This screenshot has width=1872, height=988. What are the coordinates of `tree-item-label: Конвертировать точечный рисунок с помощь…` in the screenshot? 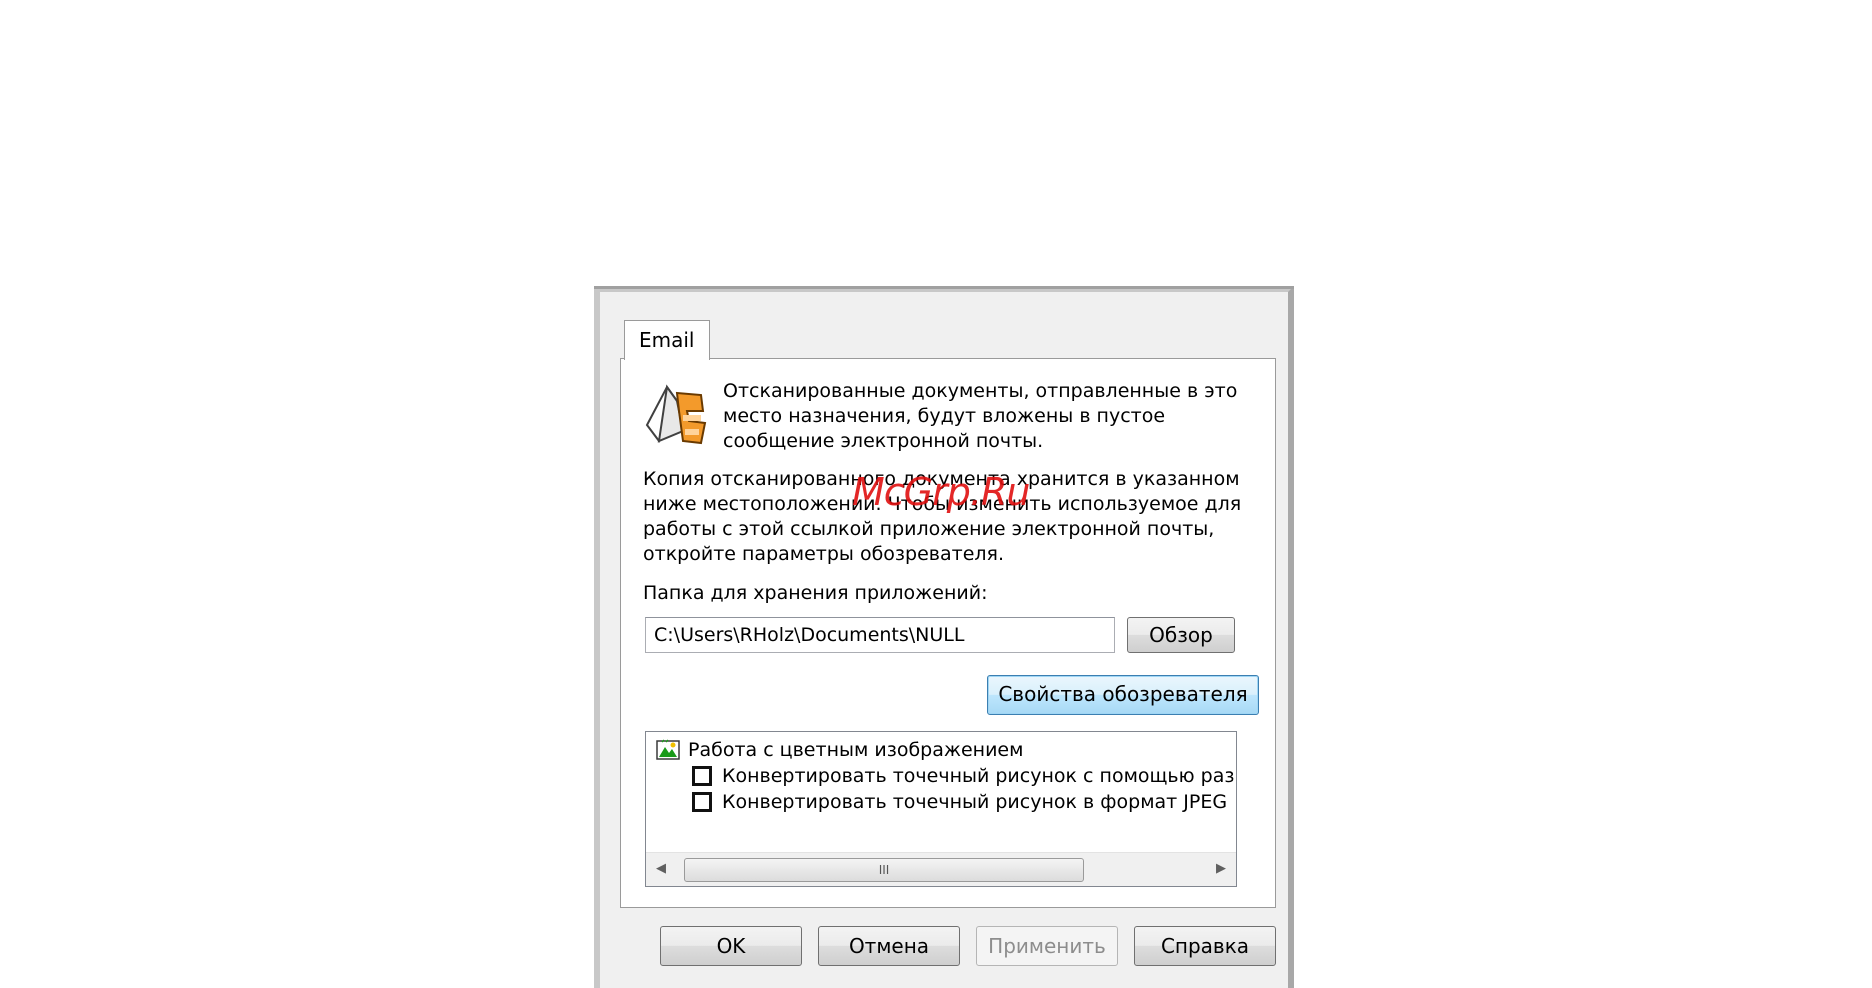 It's located at (978, 775).